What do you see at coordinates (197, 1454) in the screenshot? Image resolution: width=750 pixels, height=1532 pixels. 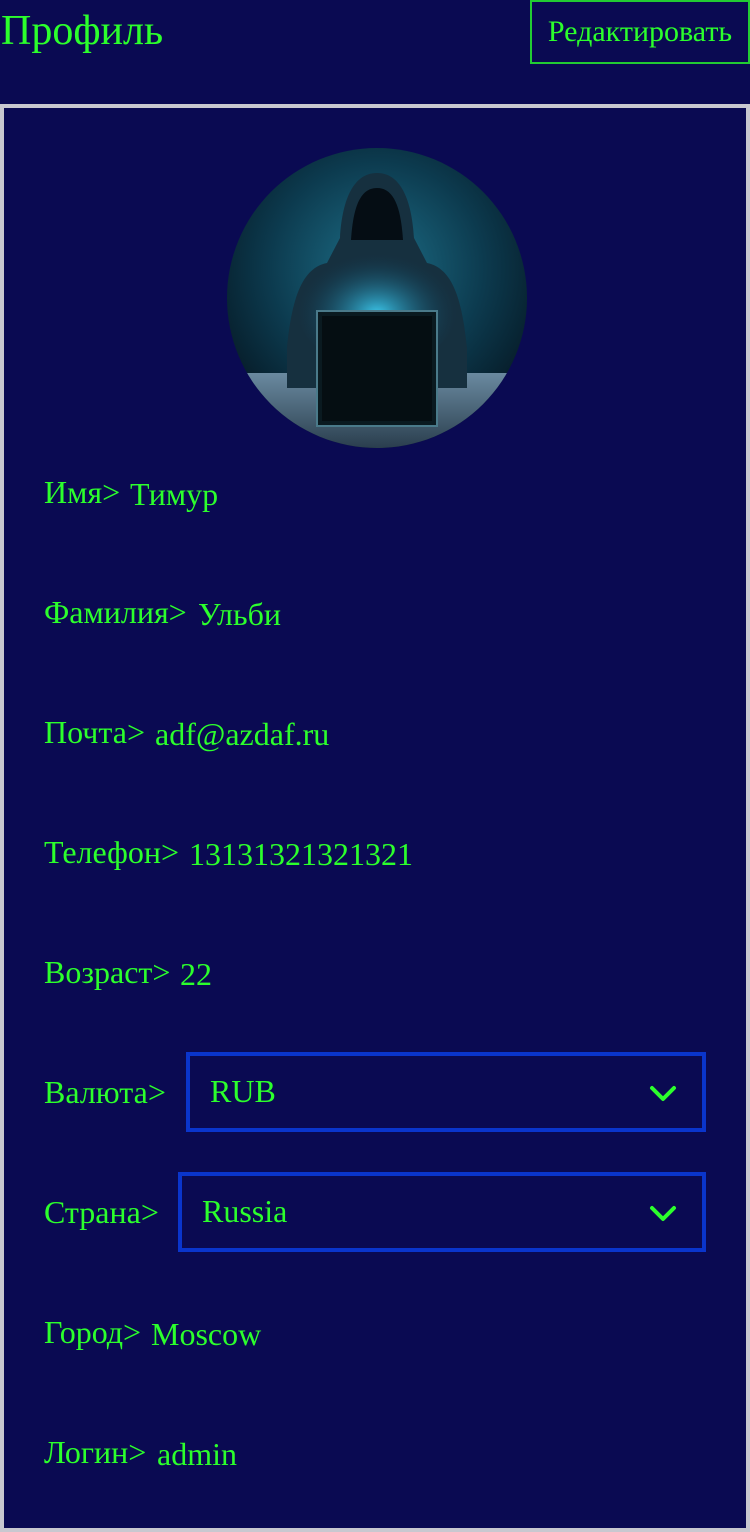 I see `field-login-value: admin` at bounding box center [197, 1454].